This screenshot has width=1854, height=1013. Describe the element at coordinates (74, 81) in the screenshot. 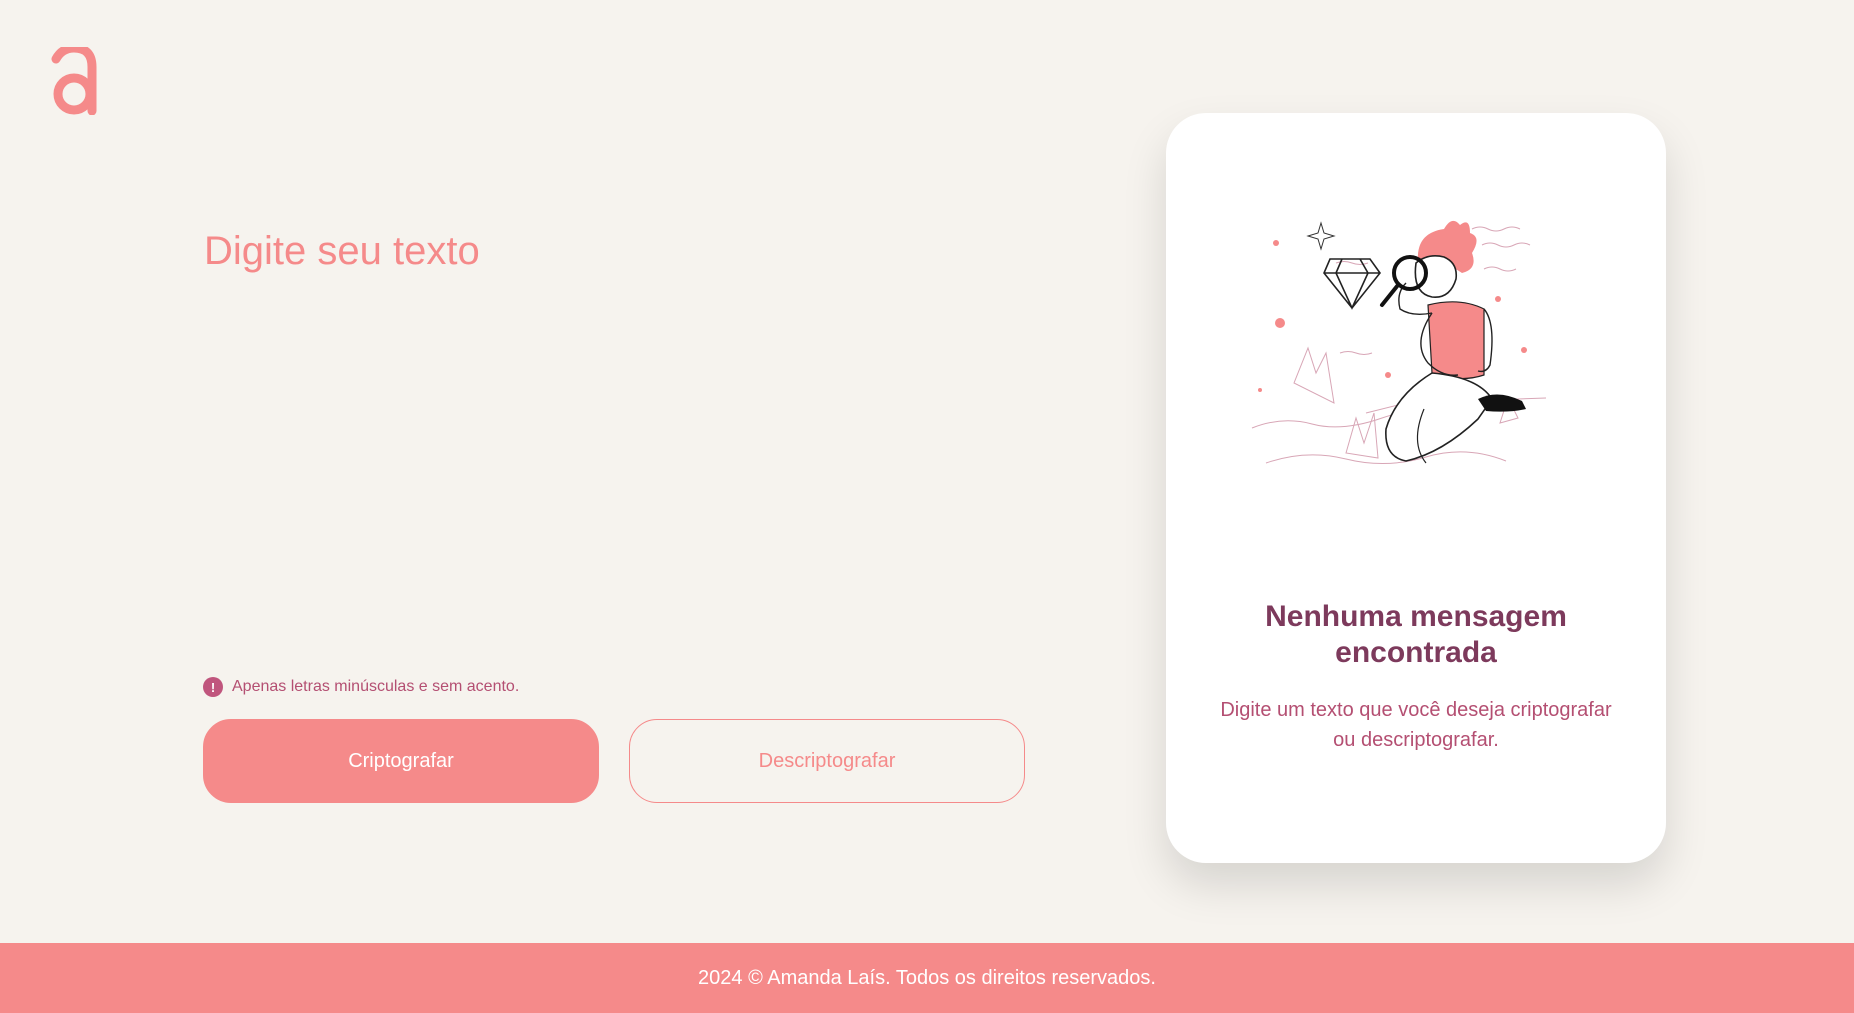

I see `logo-a-icon` at that location.